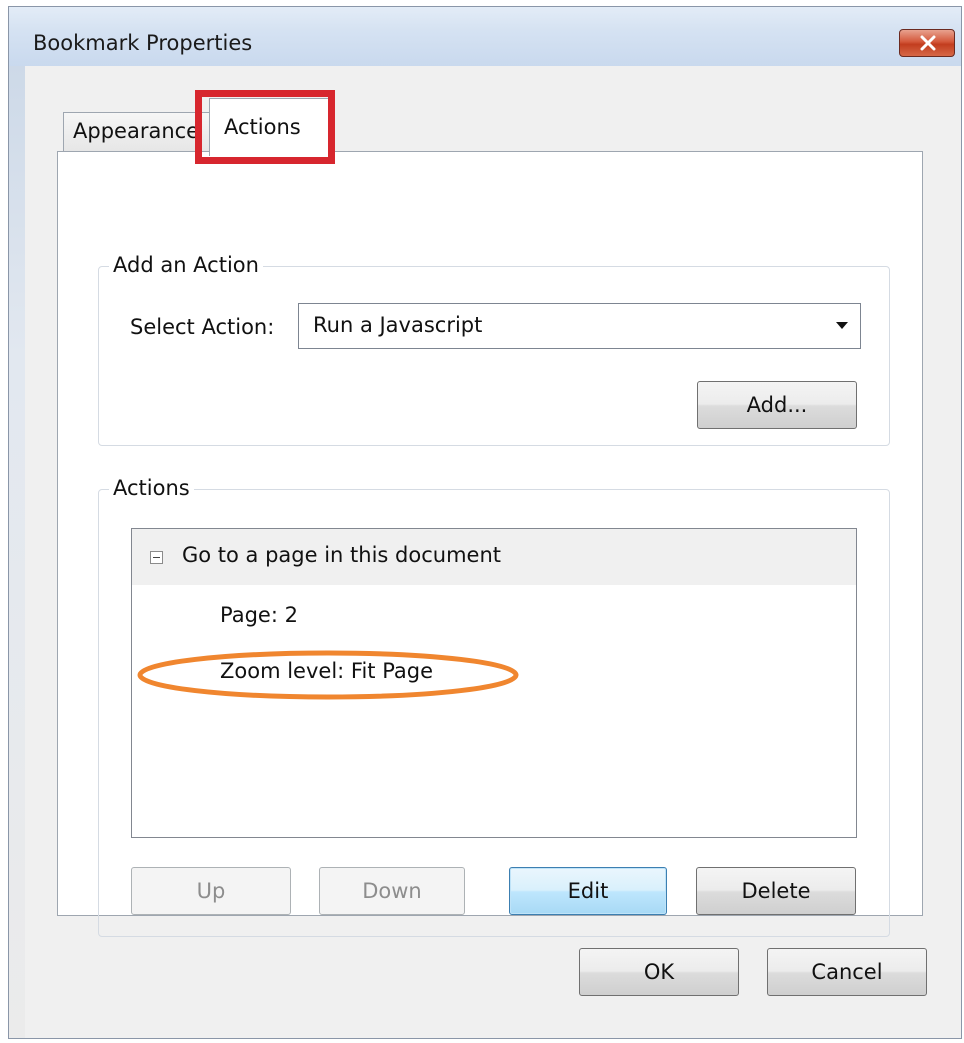  I want to click on title-bar: Bookmark Properties, so click(485, 36).